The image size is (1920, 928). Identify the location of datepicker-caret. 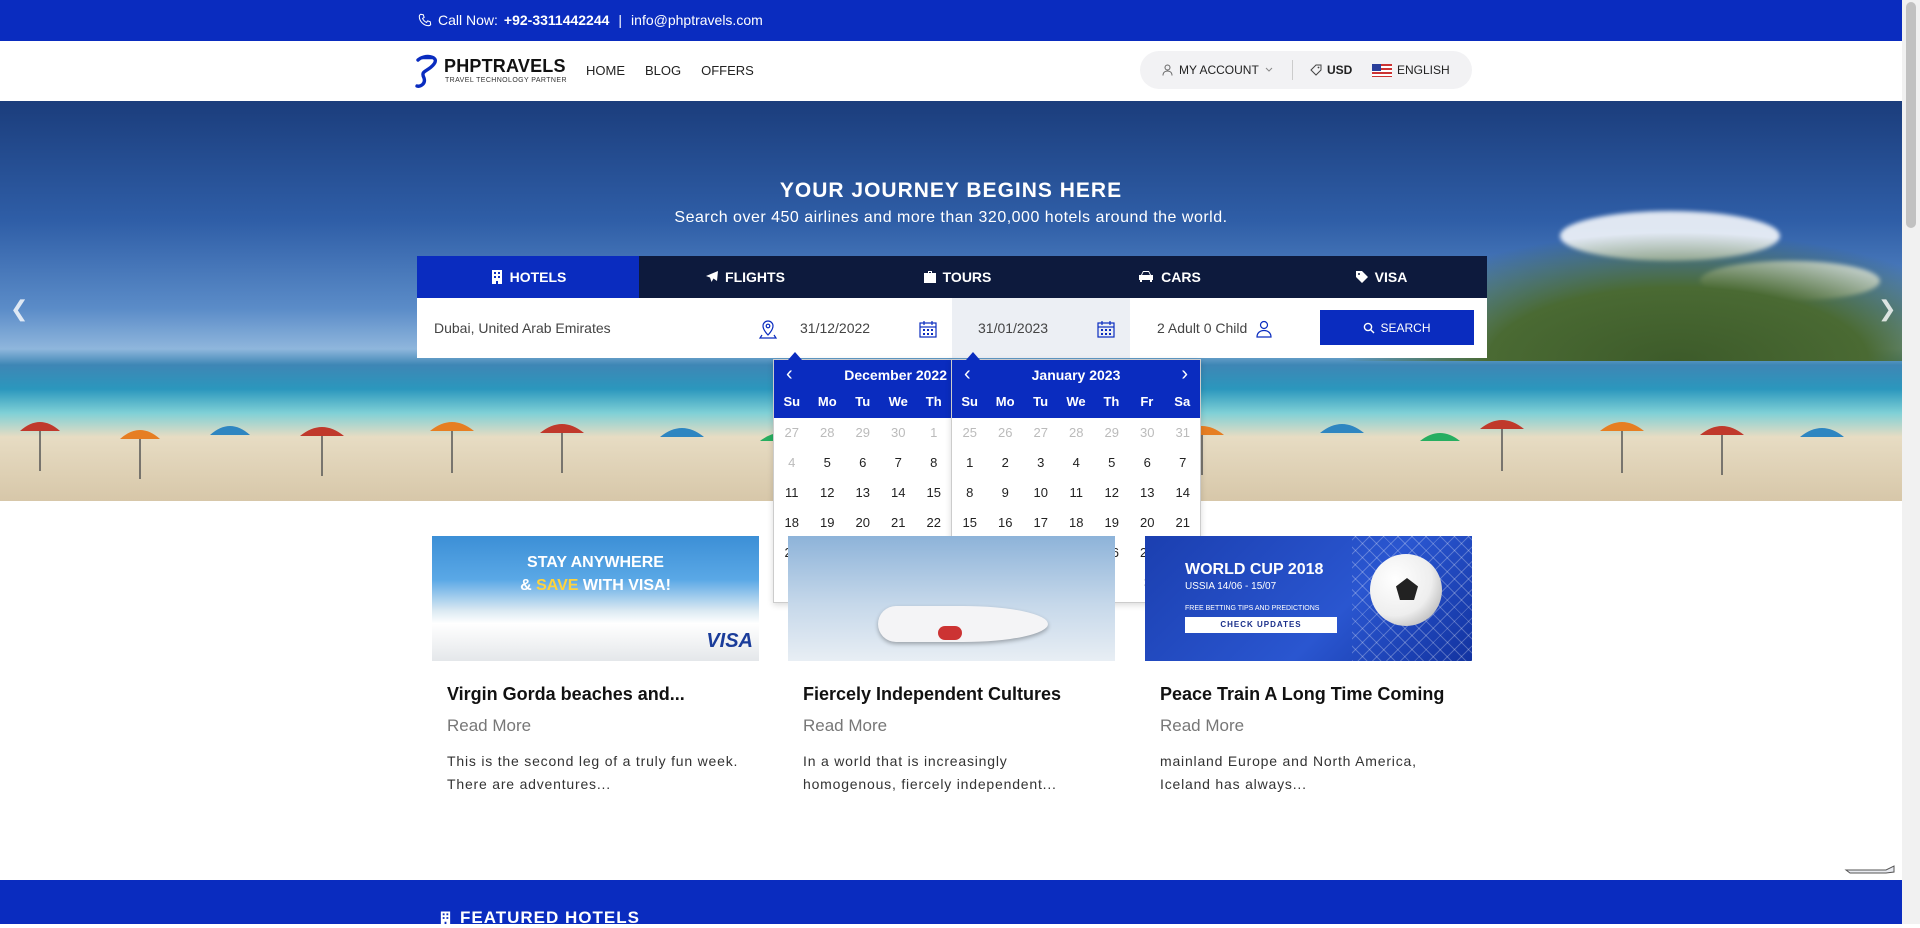
(795, 356).